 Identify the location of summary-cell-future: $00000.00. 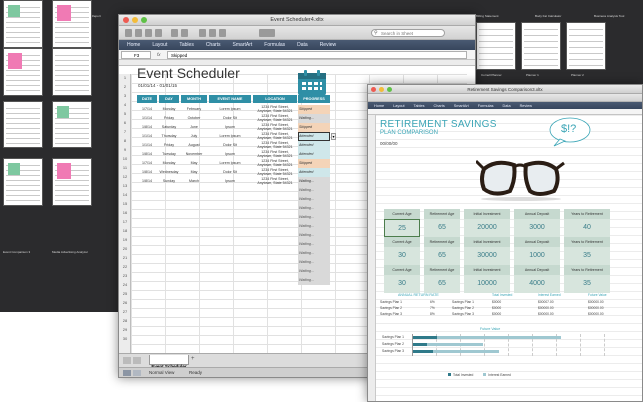
(596, 302).